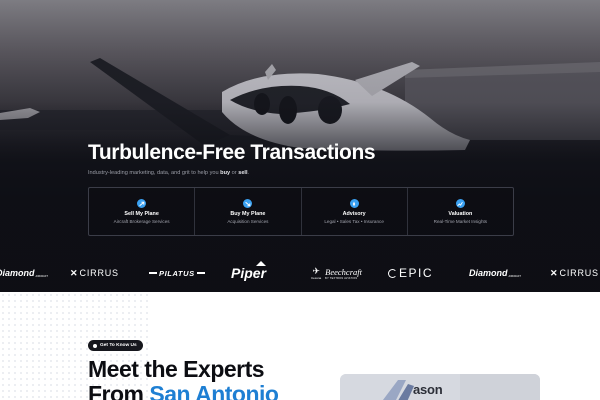 Image resolution: width=600 pixels, height=400 pixels. I want to click on pill-label: Get To Know Us, so click(118, 345).